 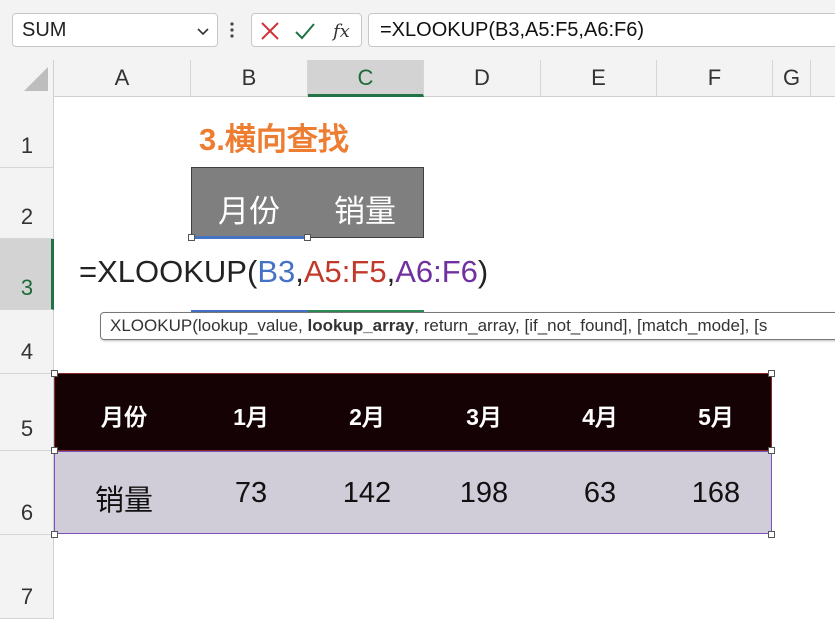 What do you see at coordinates (115, 30) in the screenshot?
I see `name-box: SUM` at bounding box center [115, 30].